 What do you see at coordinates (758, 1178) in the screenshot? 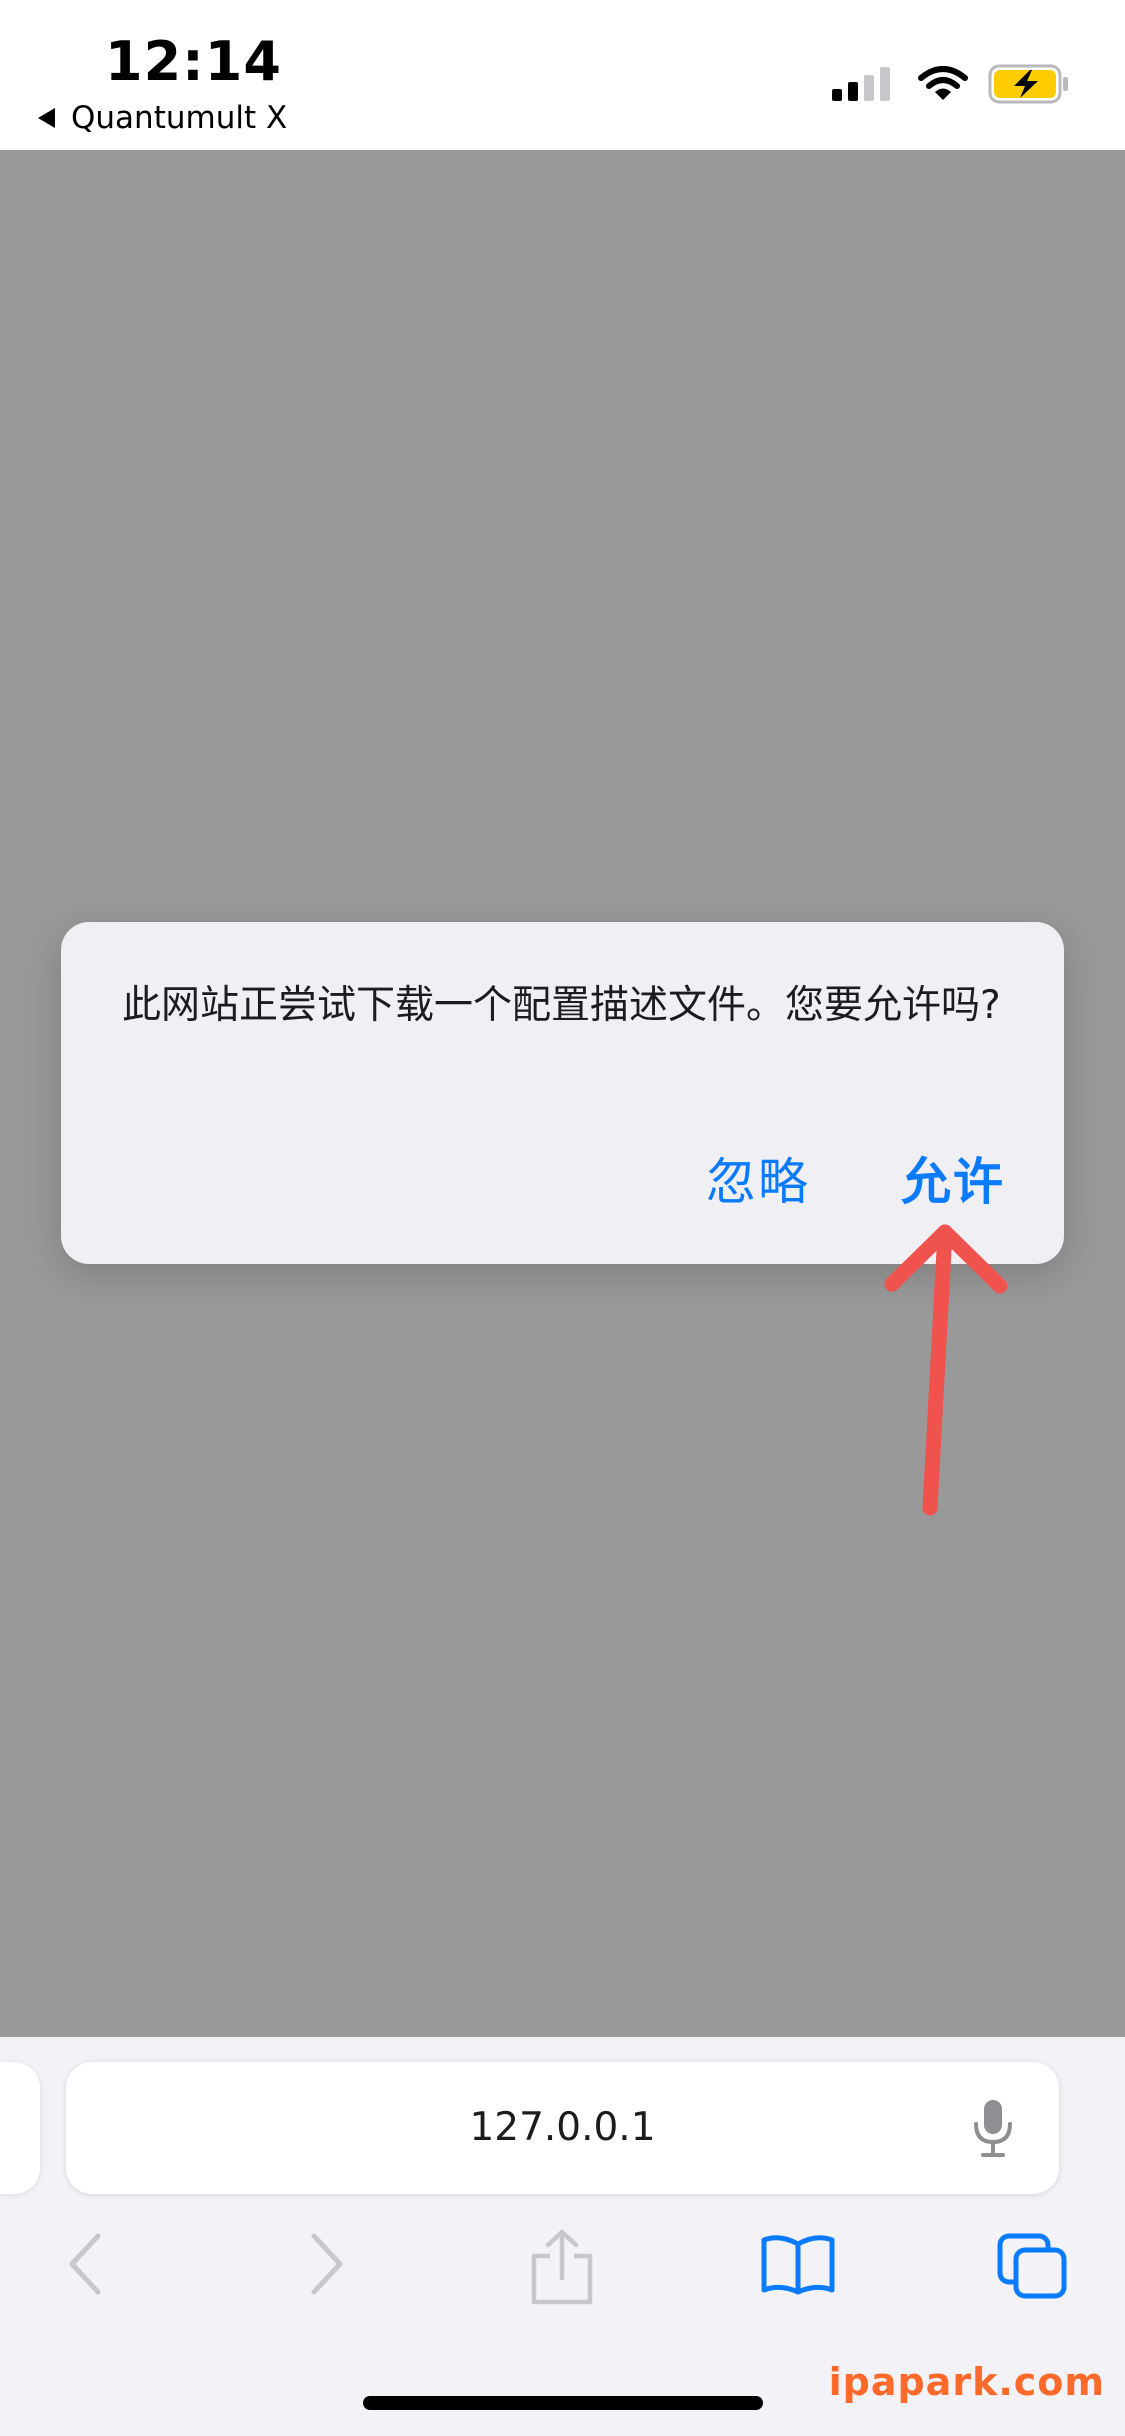
I see `ignore-button: 忽略` at bounding box center [758, 1178].